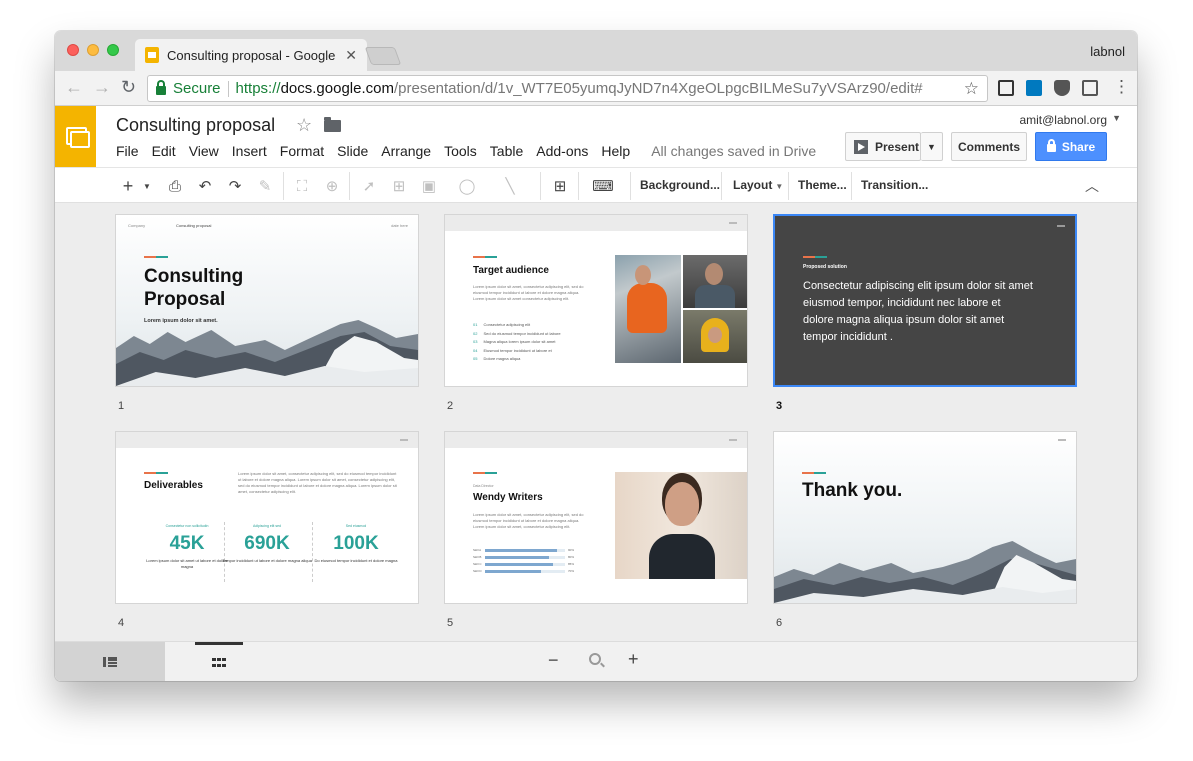 The image size is (1193, 761). I want to click on filmstrip-icon, so click(110, 662).